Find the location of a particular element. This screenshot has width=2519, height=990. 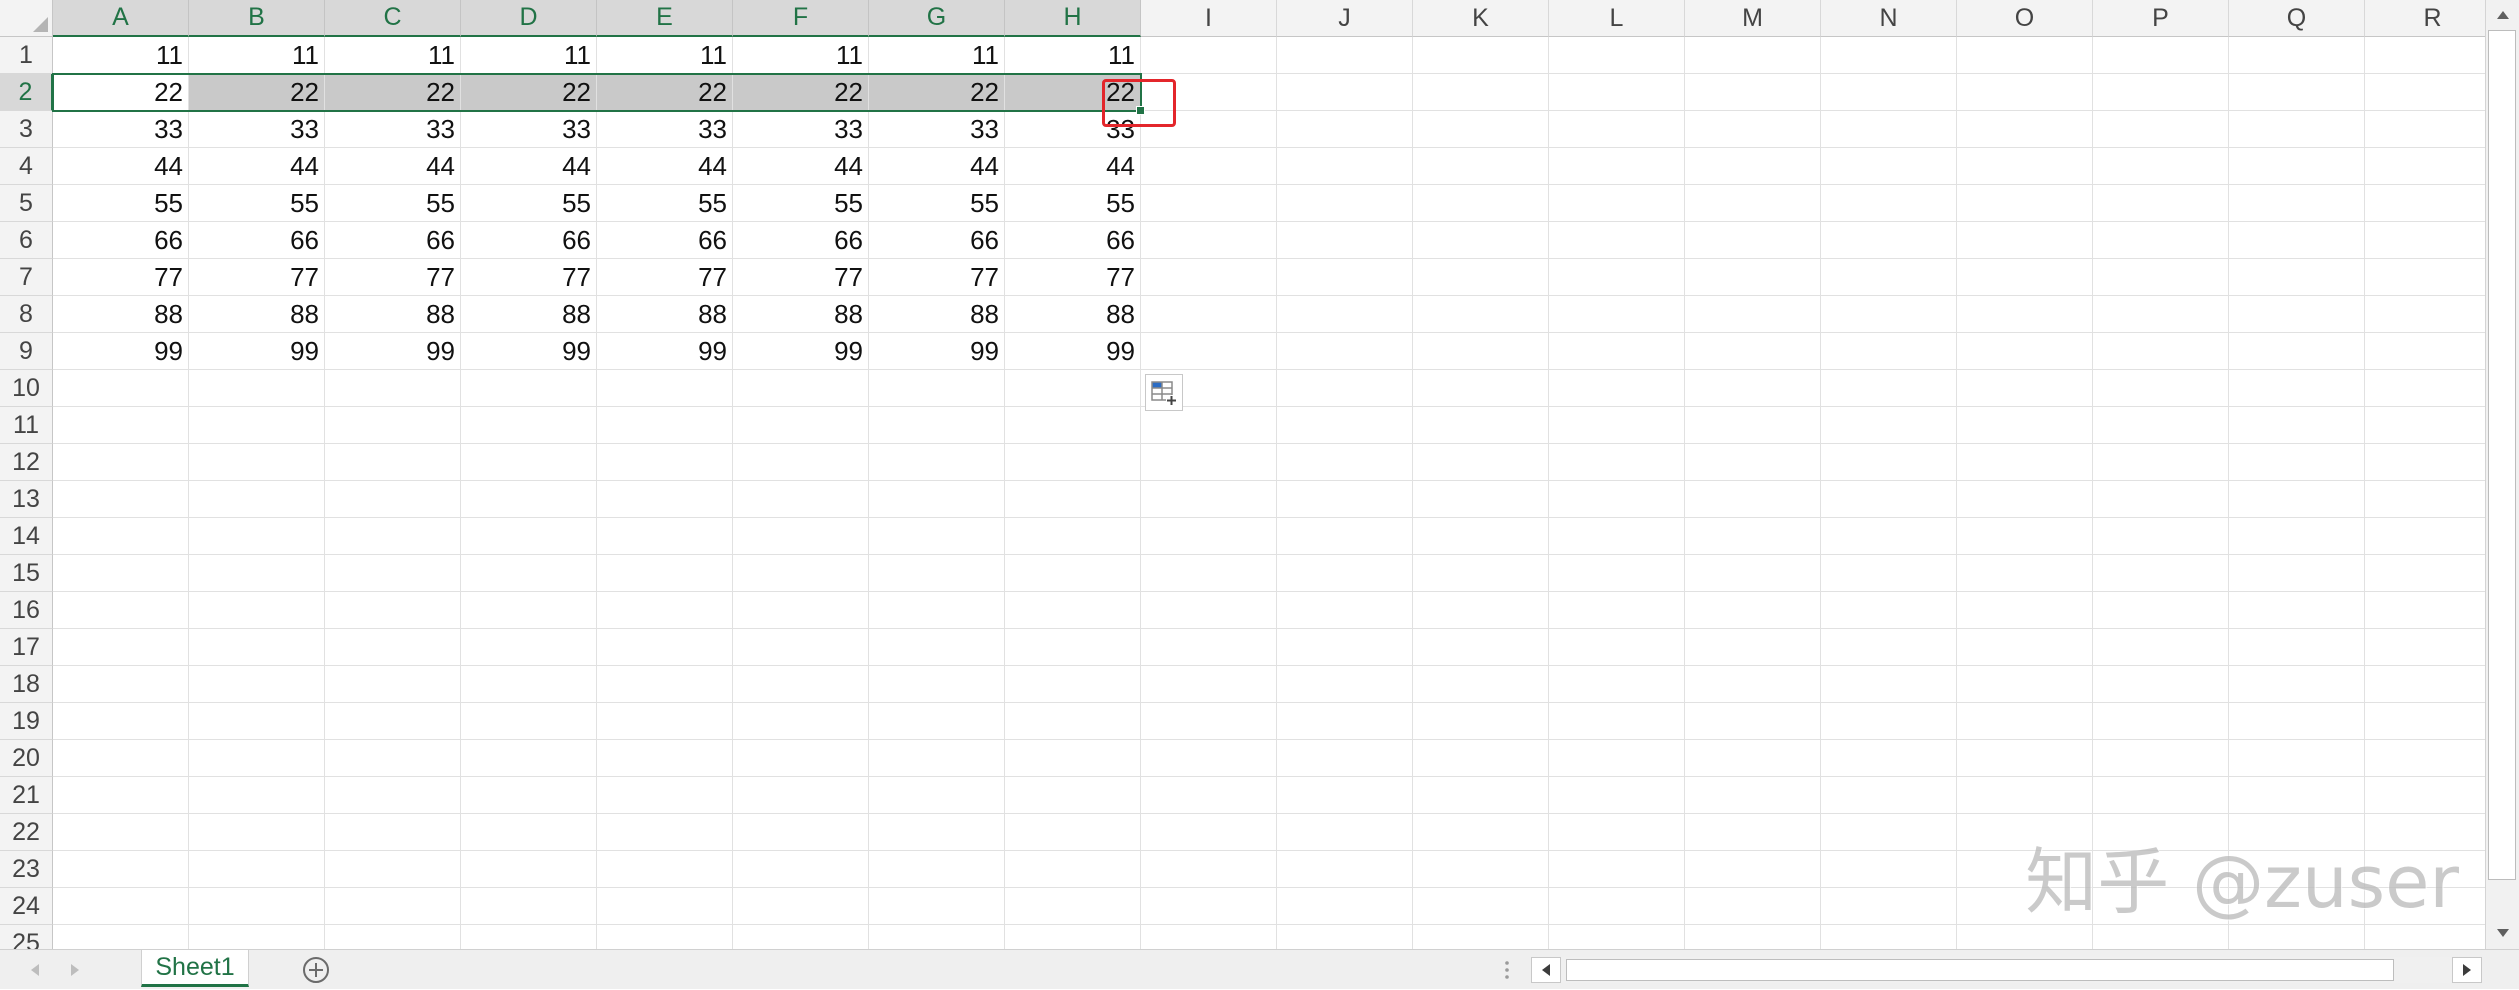

cell-m12 is located at coordinates (1753, 462).